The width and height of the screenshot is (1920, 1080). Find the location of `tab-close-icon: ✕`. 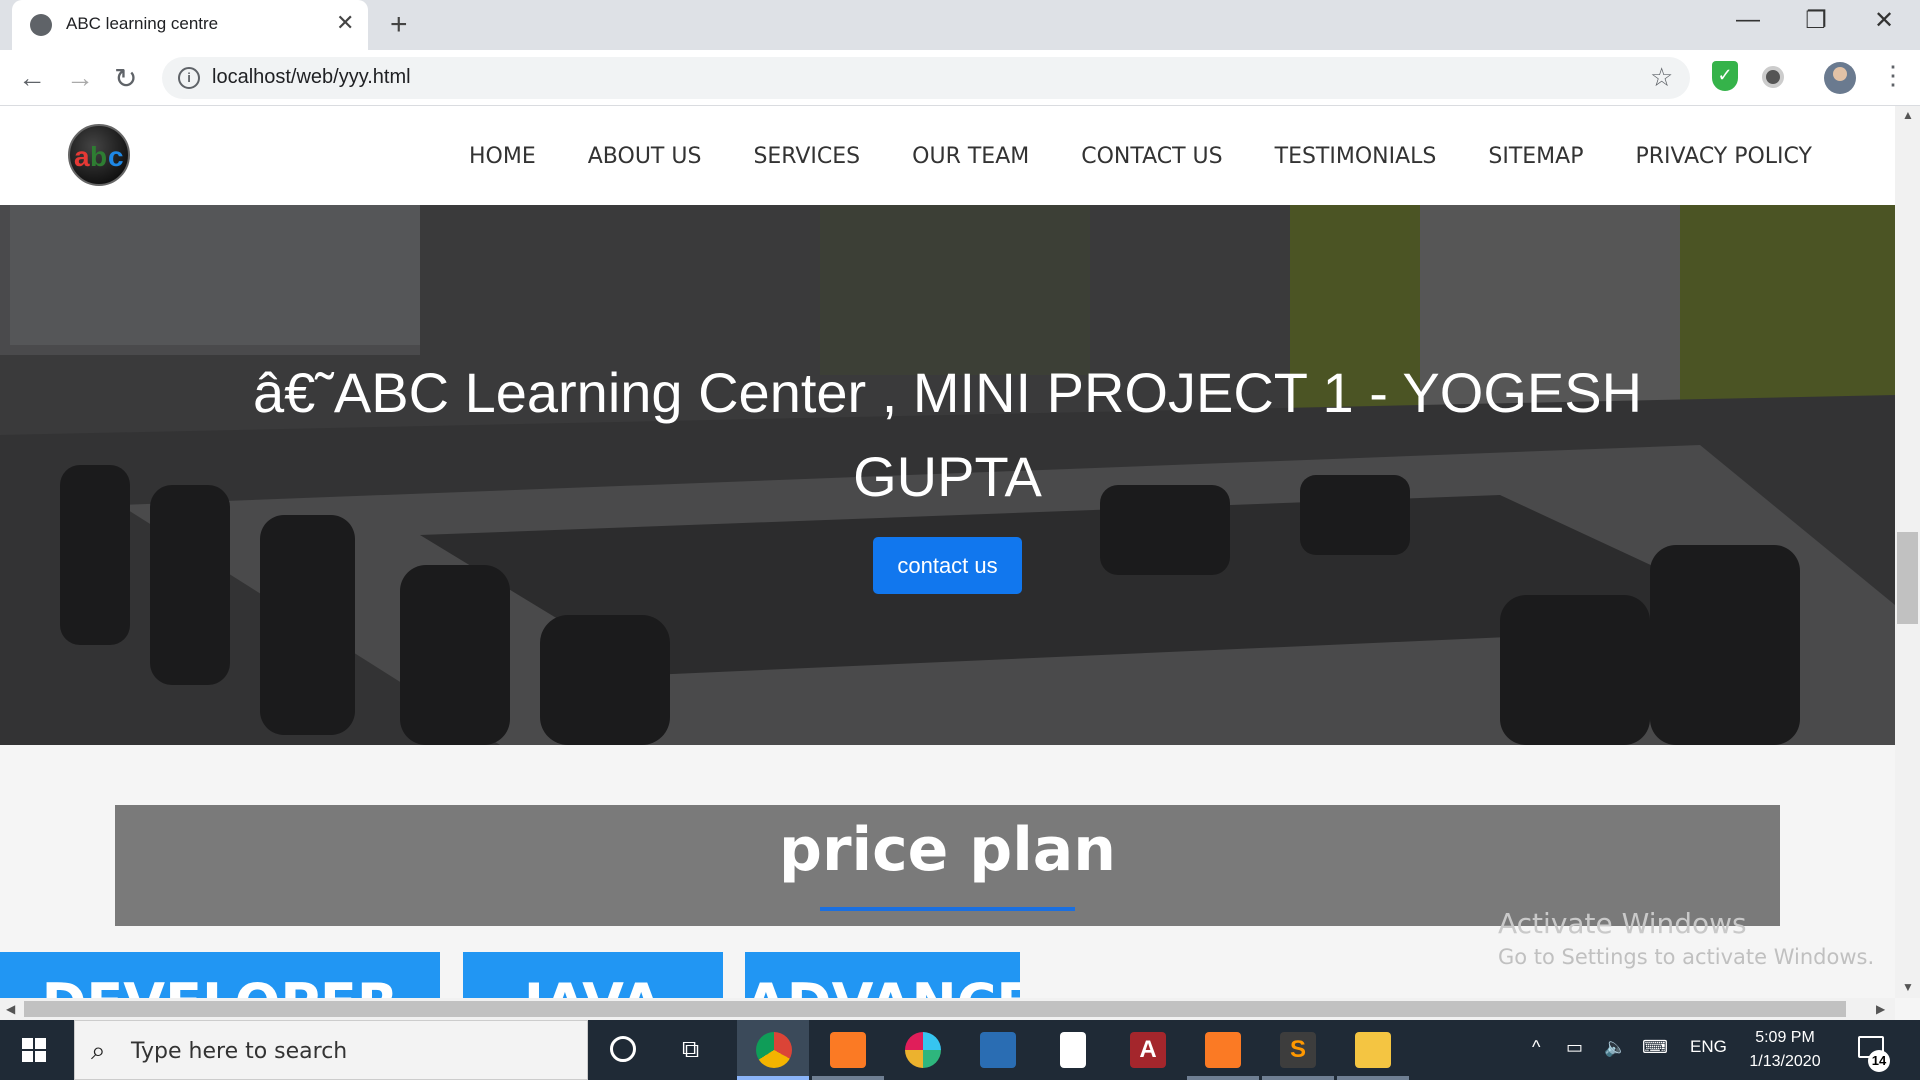

tab-close-icon: ✕ is located at coordinates (345, 23).